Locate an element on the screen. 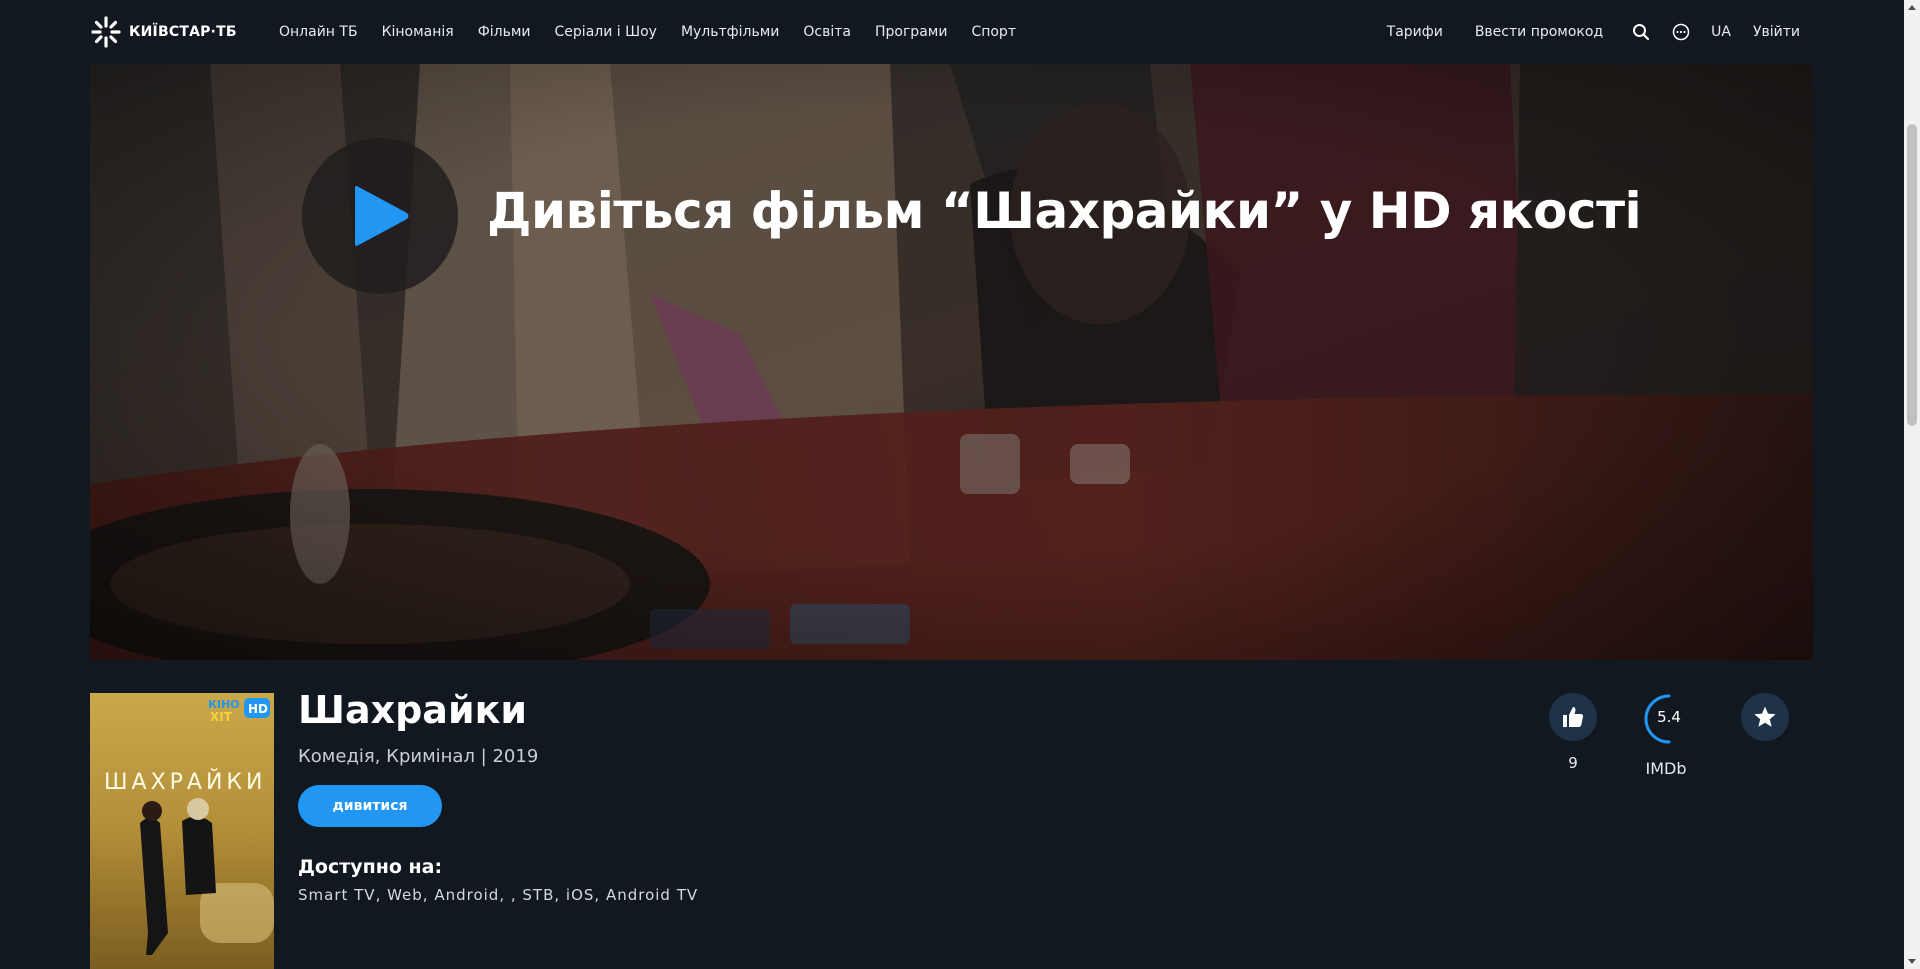 This screenshot has height=969, width=1920. poster-image: ШАХРАЙКИ КІНО ХІТ HD is located at coordinates (182, 831).